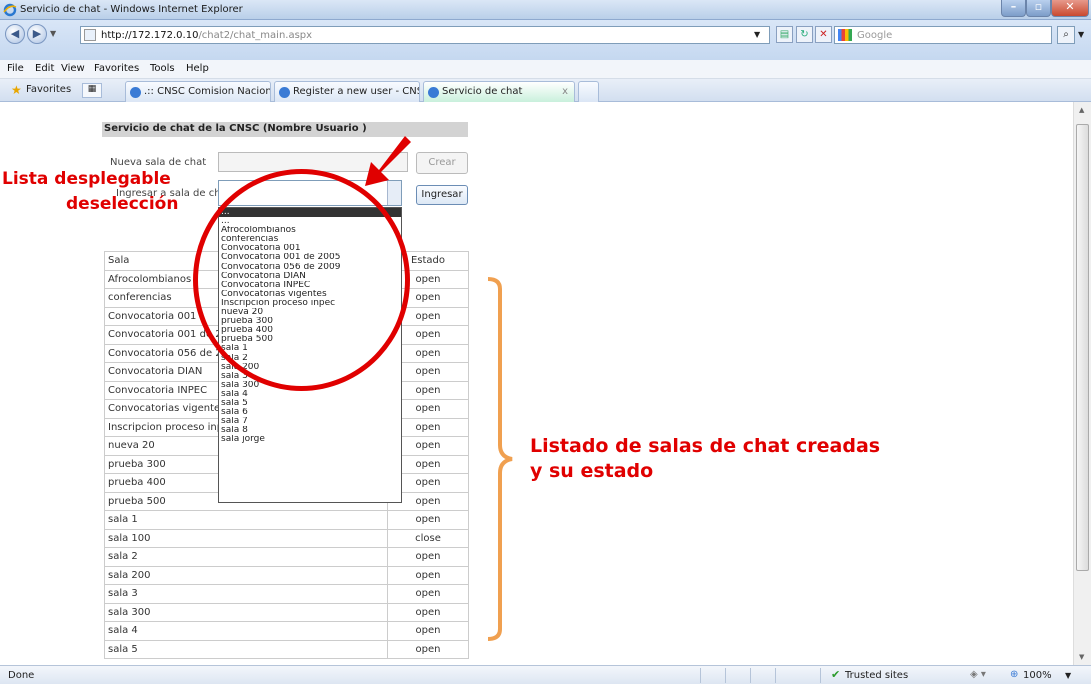 The width and height of the screenshot is (1091, 684). I want to click on url-field: http://172.172.0.10/chat2/chat_main.aspx, so click(425, 35).